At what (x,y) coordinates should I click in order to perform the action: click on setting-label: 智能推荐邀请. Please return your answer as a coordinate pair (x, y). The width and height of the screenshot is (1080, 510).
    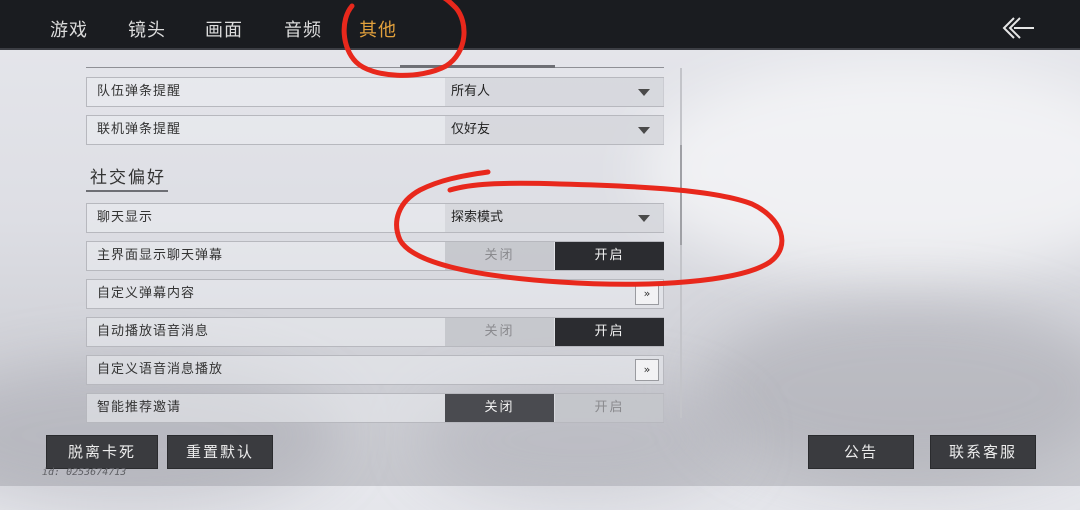
    Looking at the image, I should click on (139, 407).